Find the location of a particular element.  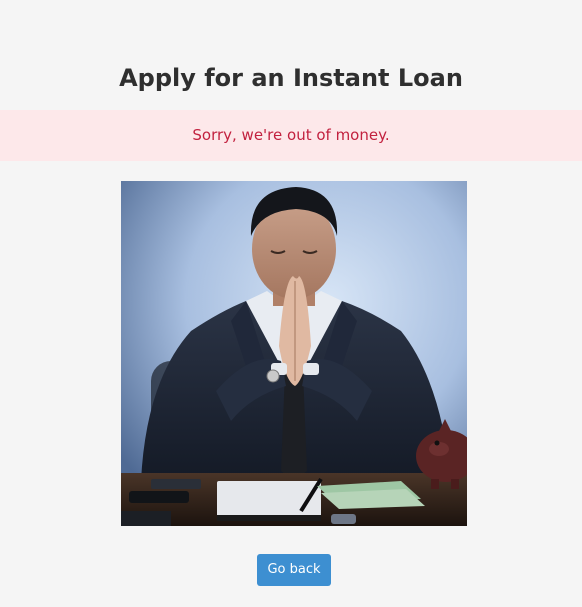

error-alert: Sorry, we're out of money. is located at coordinates (291, 135).